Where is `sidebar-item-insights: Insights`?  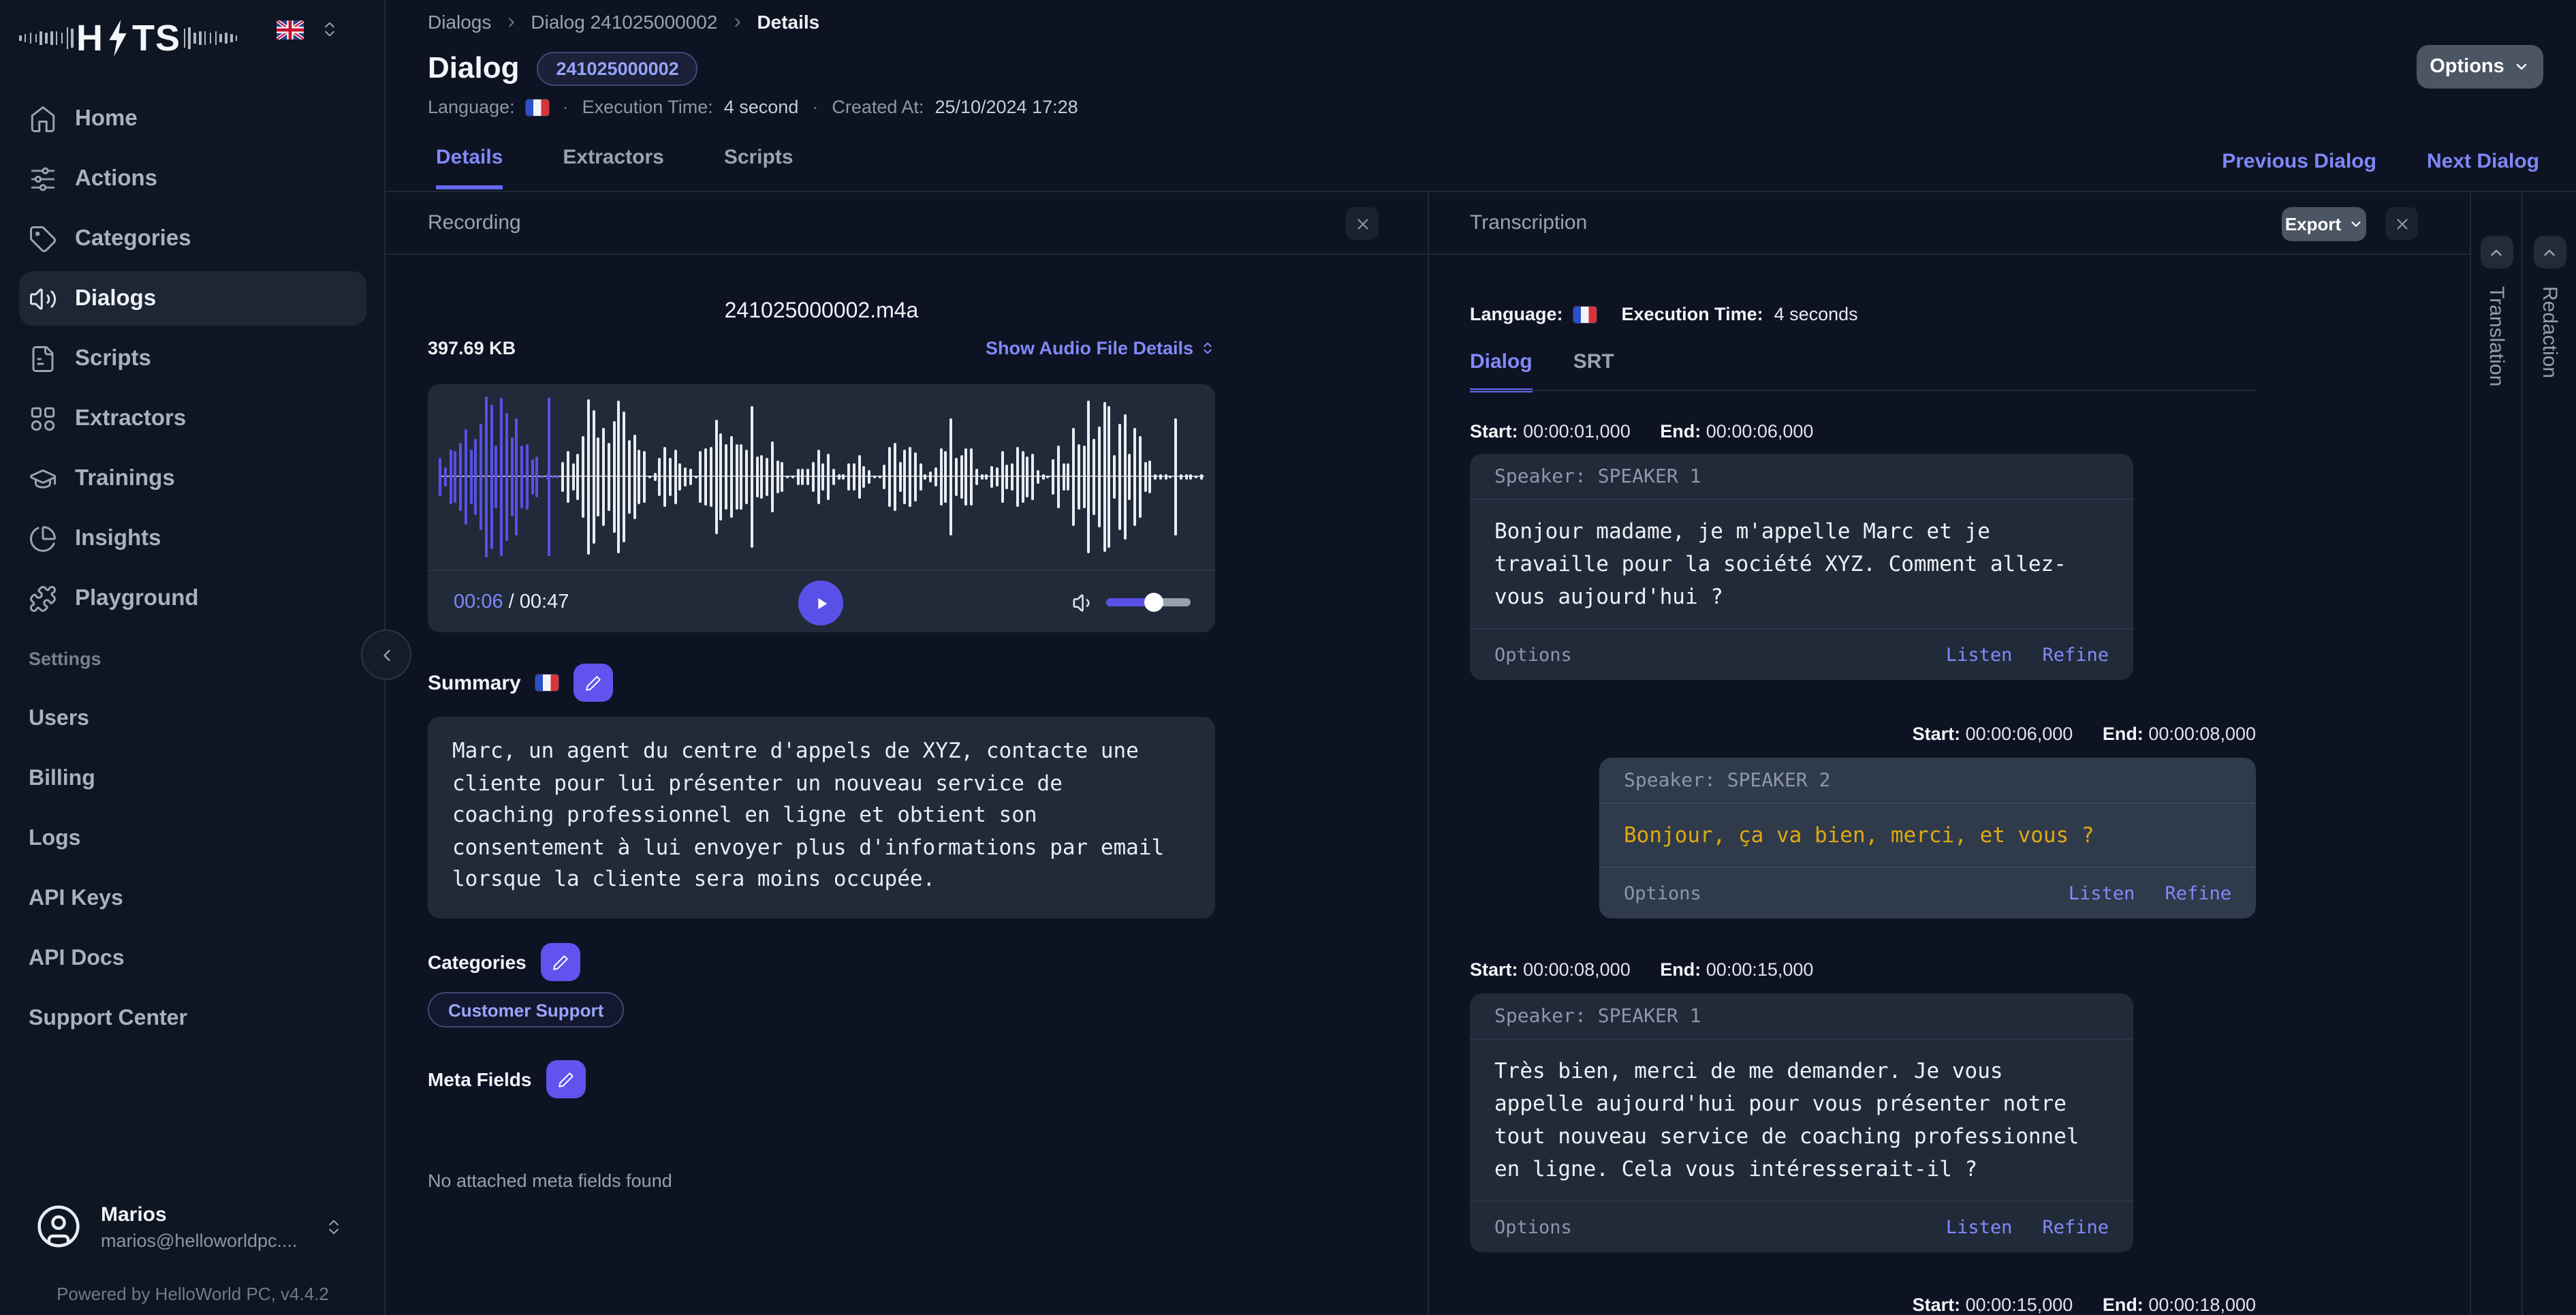
sidebar-item-insights: Insights is located at coordinates (192, 538).